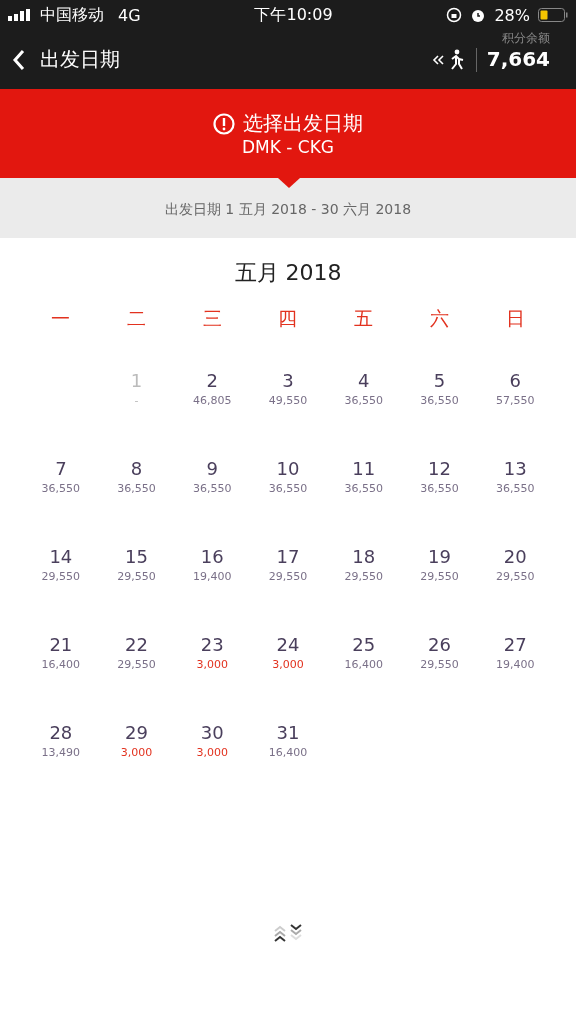  What do you see at coordinates (287, 147) in the screenshot?
I see `route: DMK - CKG` at bounding box center [287, 147].